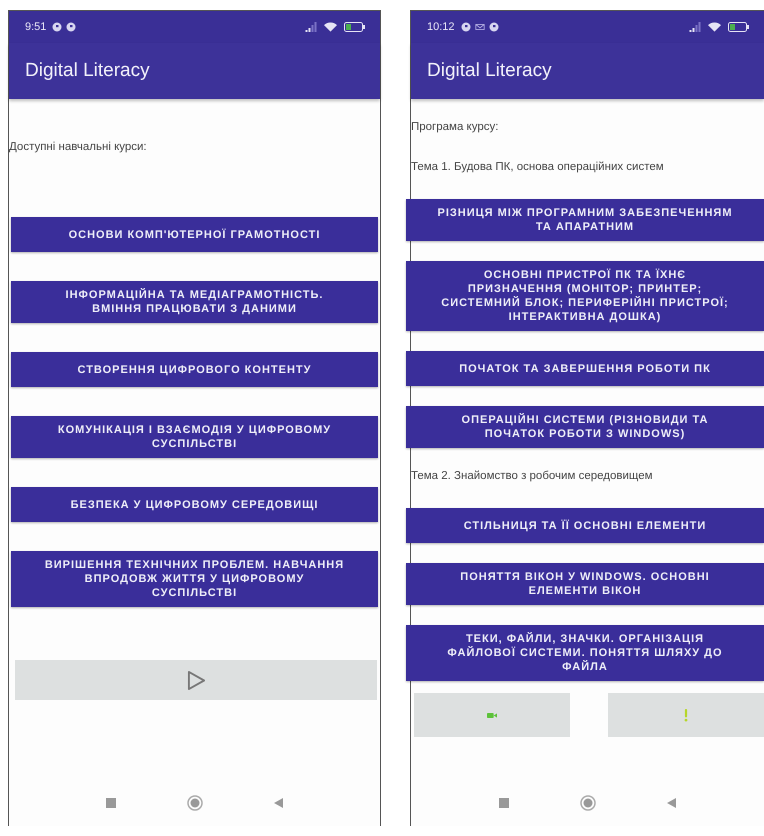 The height and width of the screenshot is (836, 764). I want to click on course-button: ОСНОВНІ ПРИСТРОЇ ПК ТА ЇХНЄ ПРИЗНАЧЕННЯ (МОНІТОР; ПРИНТЕР; СИСТЕМНИЙ БЛОК; ПЕРИФЕРІЙНІ ПРИСТРОЇ; ІНТЕРАКТИВНА ДОШКА), so click(585, 296).